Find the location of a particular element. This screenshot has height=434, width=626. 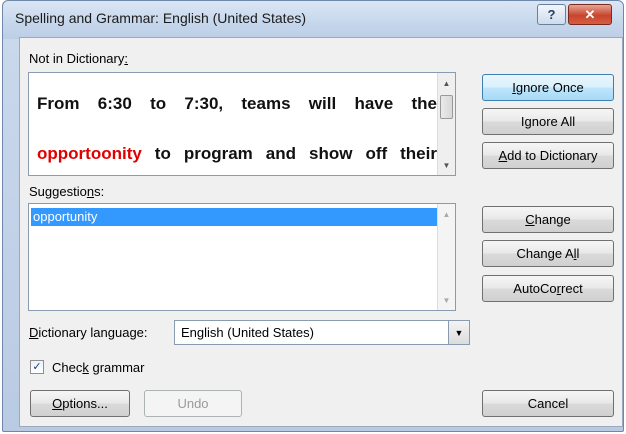

suggestions-label: Suggestions: is located at coordinates (67, 191).